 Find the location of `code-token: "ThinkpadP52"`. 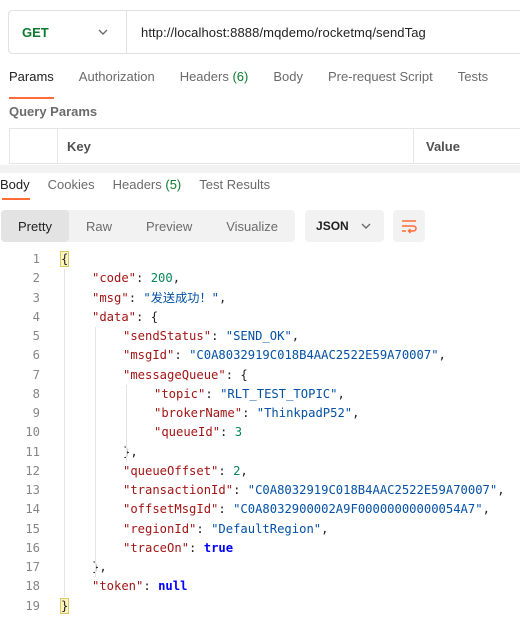

code-token: "ThinkpadP52" is located at coordinates (304, 413).